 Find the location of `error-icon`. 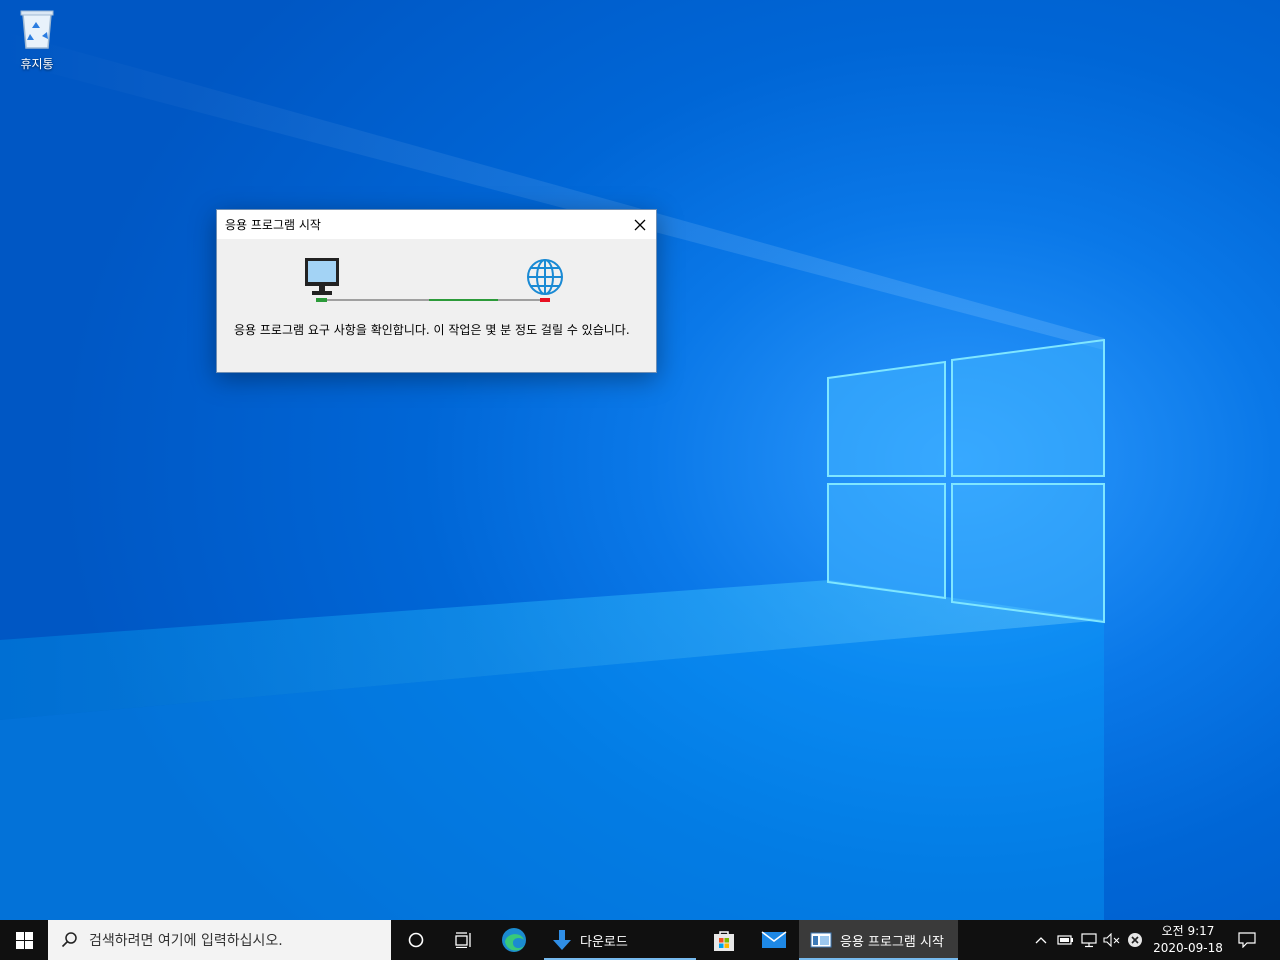

error-icon is located at coordinates (1135, 940).